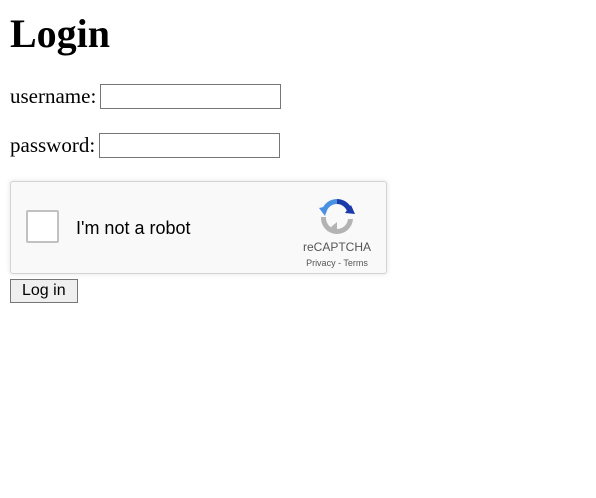  I want to click on recaptcha-logo-icon, so click(337, 217).